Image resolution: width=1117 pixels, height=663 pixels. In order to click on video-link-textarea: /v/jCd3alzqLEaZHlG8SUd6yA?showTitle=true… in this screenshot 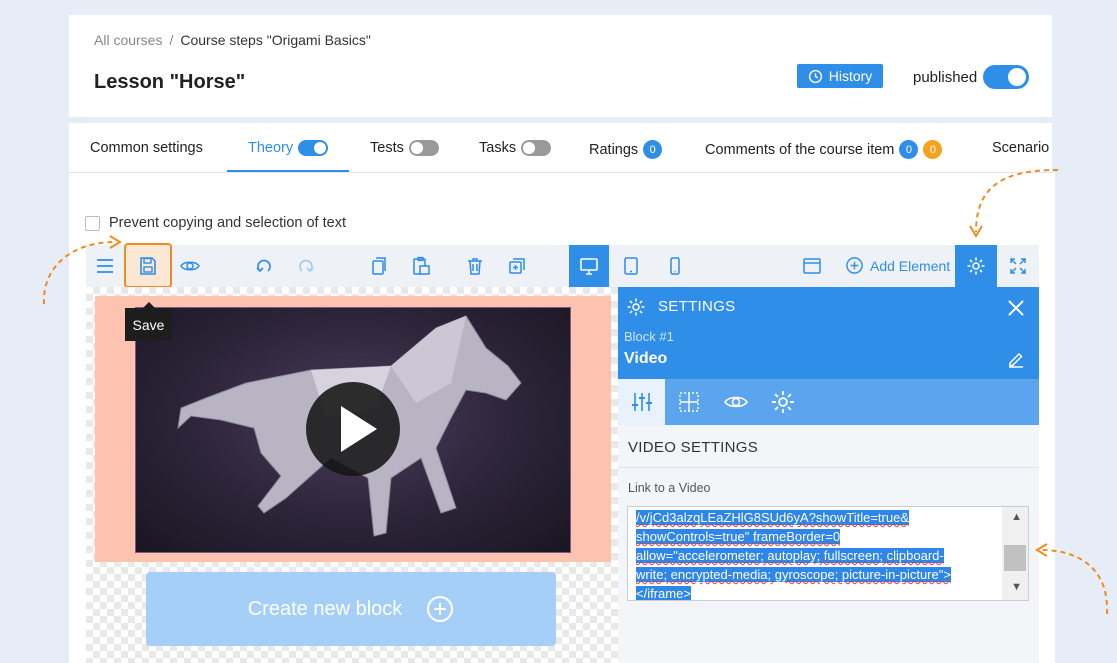, I will do `click(828, 553)`.